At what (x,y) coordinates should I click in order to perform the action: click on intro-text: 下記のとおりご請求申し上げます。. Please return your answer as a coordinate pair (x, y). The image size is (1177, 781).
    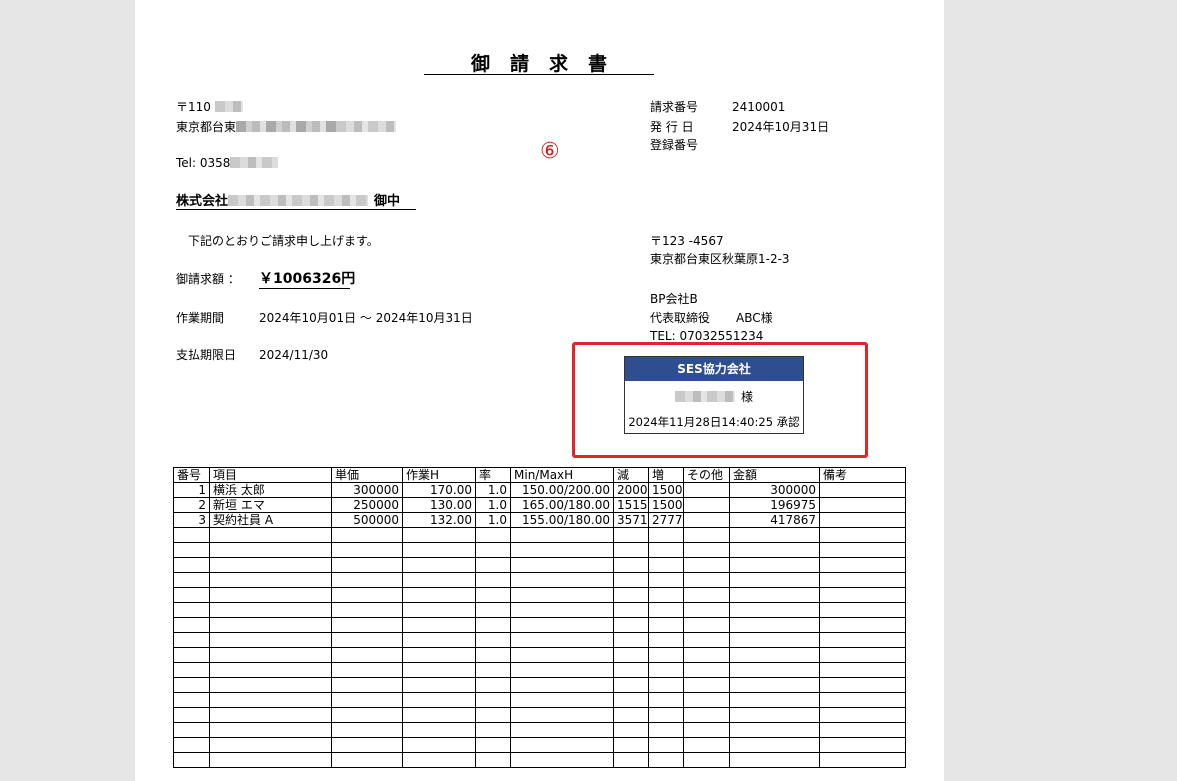
    Looking at the image, I should click on (283, 241).